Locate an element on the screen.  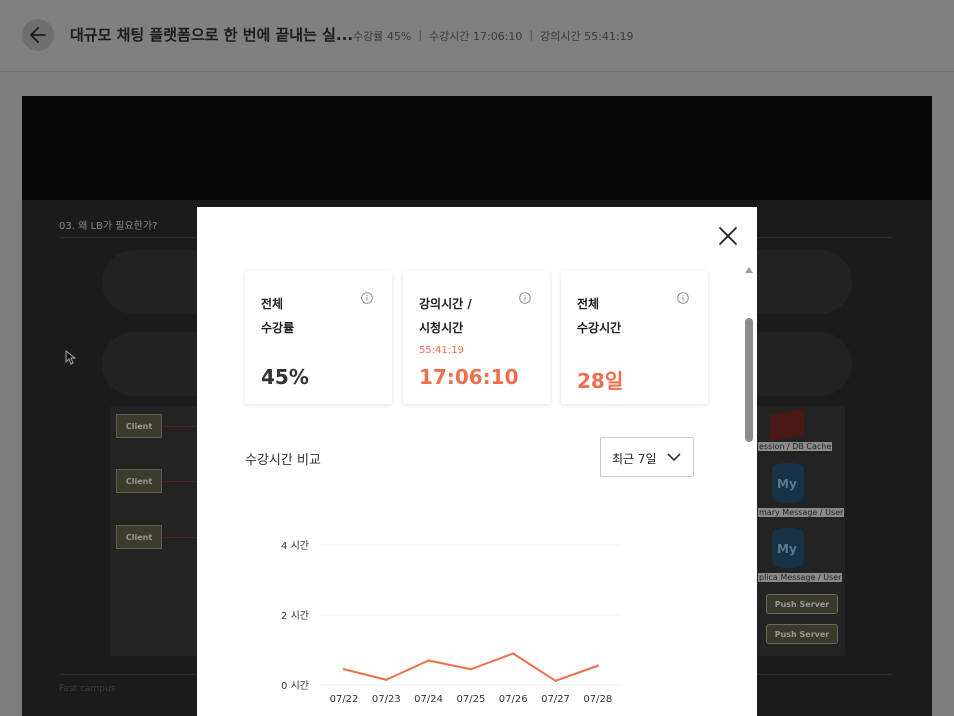
card-title: 전체 수강시간 is located at coordinates (599, 316).